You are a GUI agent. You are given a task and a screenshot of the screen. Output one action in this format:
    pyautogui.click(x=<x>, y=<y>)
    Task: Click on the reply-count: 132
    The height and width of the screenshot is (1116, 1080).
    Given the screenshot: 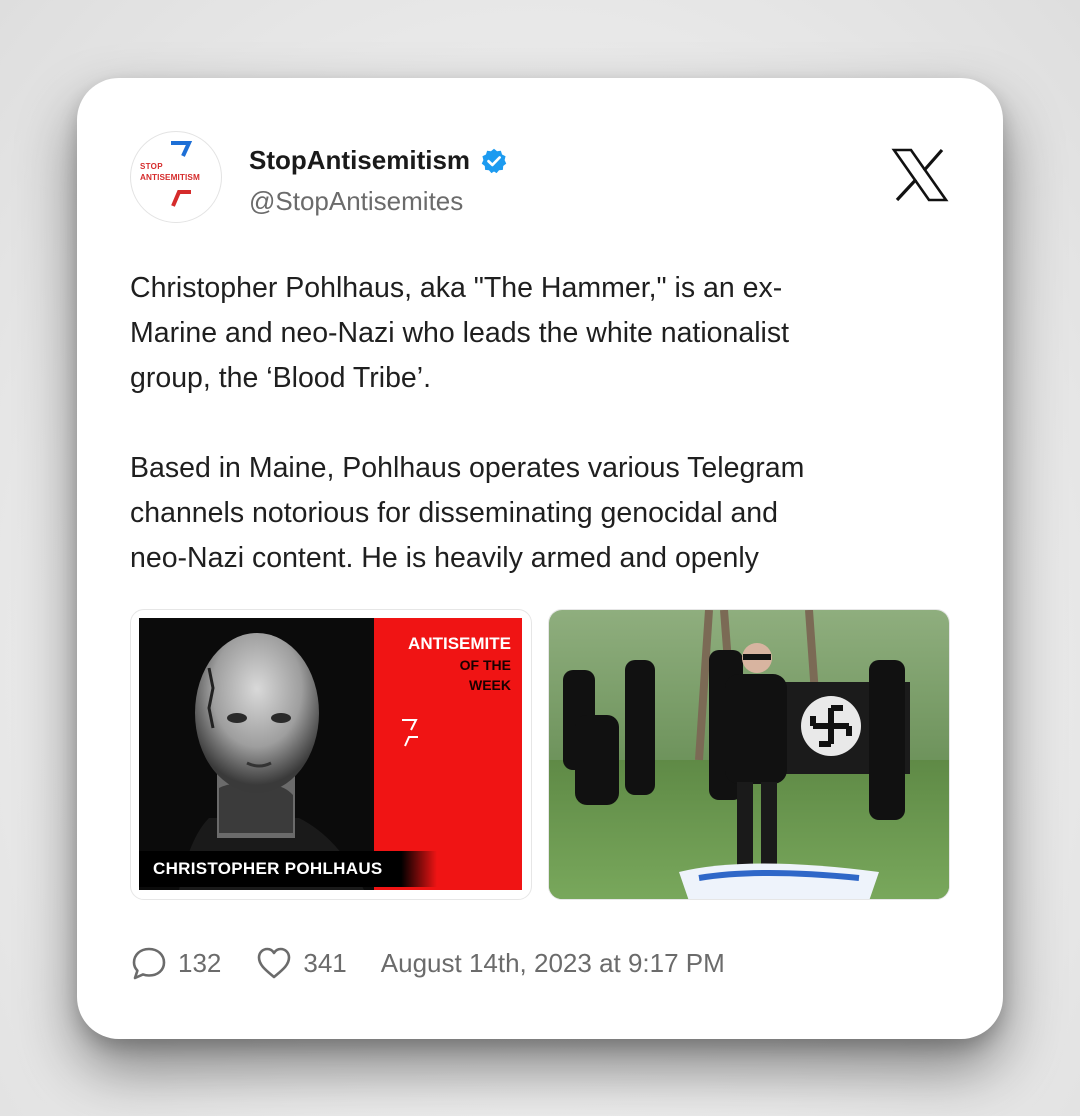 What is the action you would take?
    pyautogui.click(x=200, y=962)
    